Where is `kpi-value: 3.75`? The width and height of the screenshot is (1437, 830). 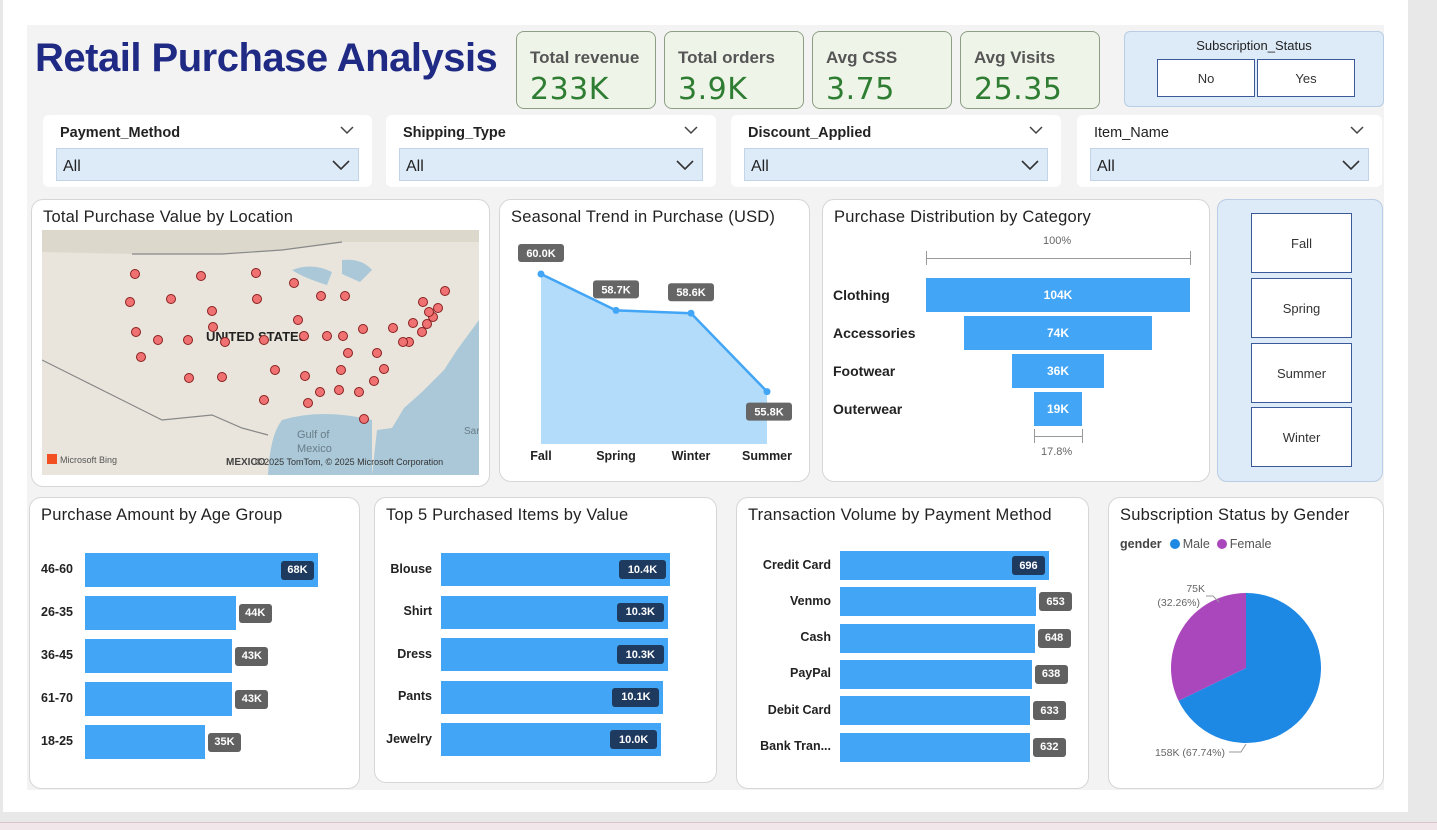
kpi-value: 3.75 is located at coordinates (860, 89).